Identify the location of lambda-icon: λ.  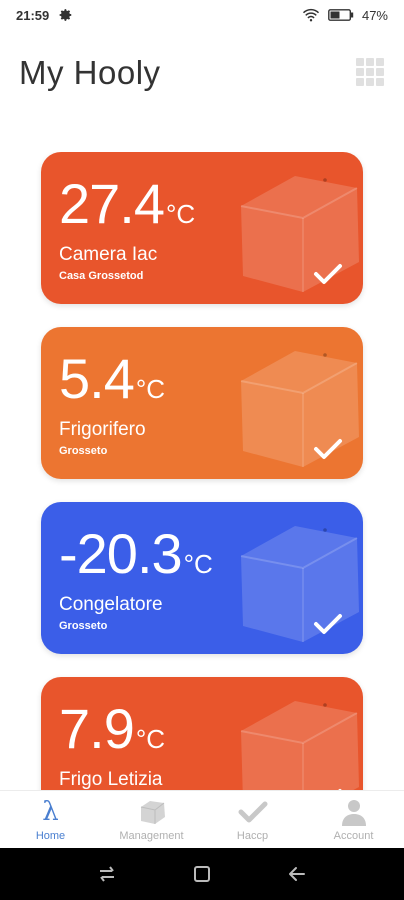
(50, 812).